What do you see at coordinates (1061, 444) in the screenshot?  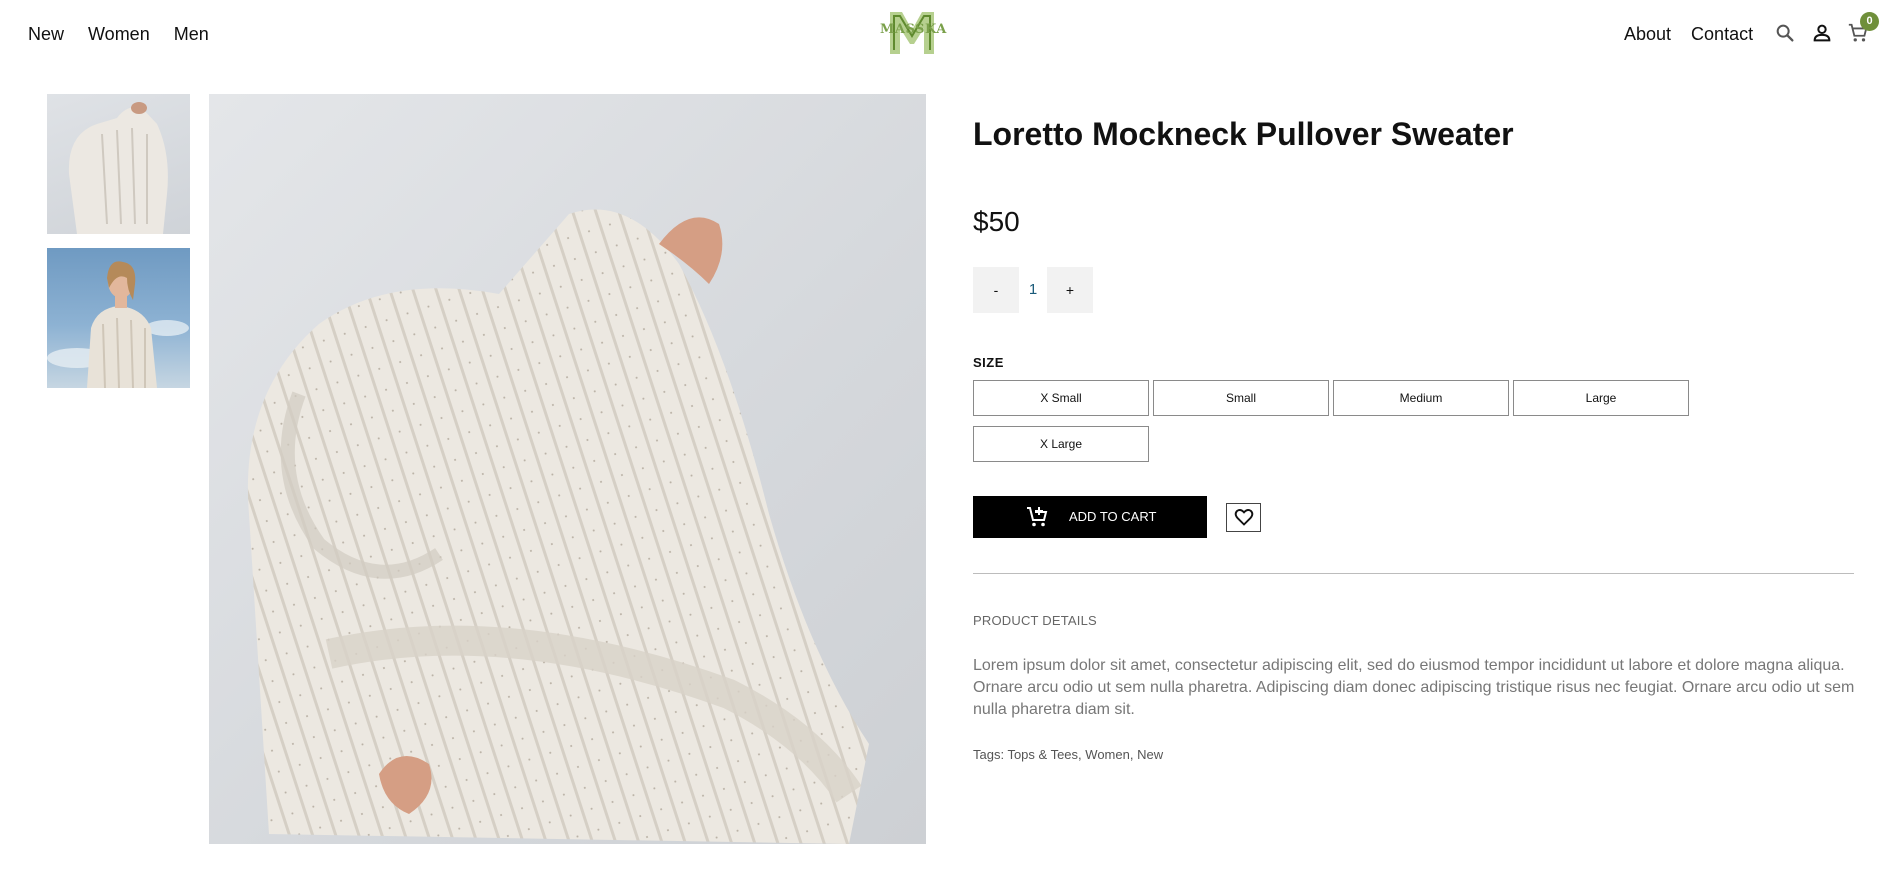 I see `size-option-x-large: X Large` at bounding box center [1061, 444].